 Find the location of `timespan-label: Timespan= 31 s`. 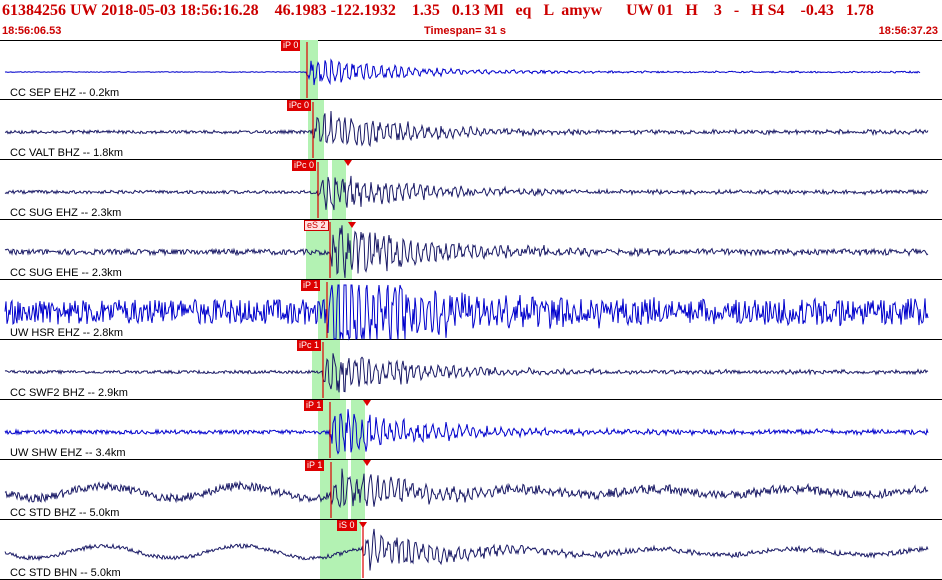

timespan-label: Timespan= 31 s is located at coordinates (465, 31).